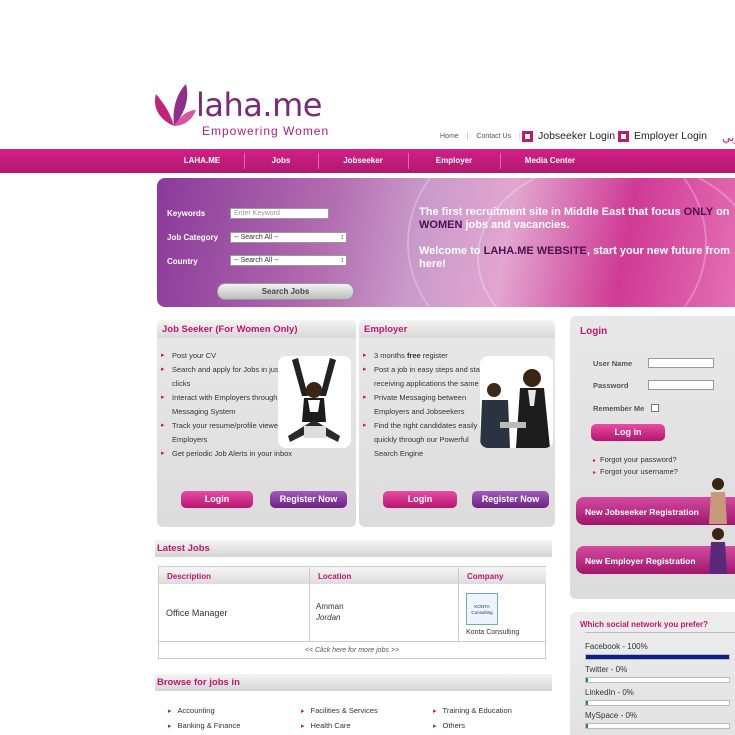 This screenshot has height=735, width=735. Describe the element at coordinates (390, 355) in the screenshot. I see `bullet-text: 3 months` at that location.